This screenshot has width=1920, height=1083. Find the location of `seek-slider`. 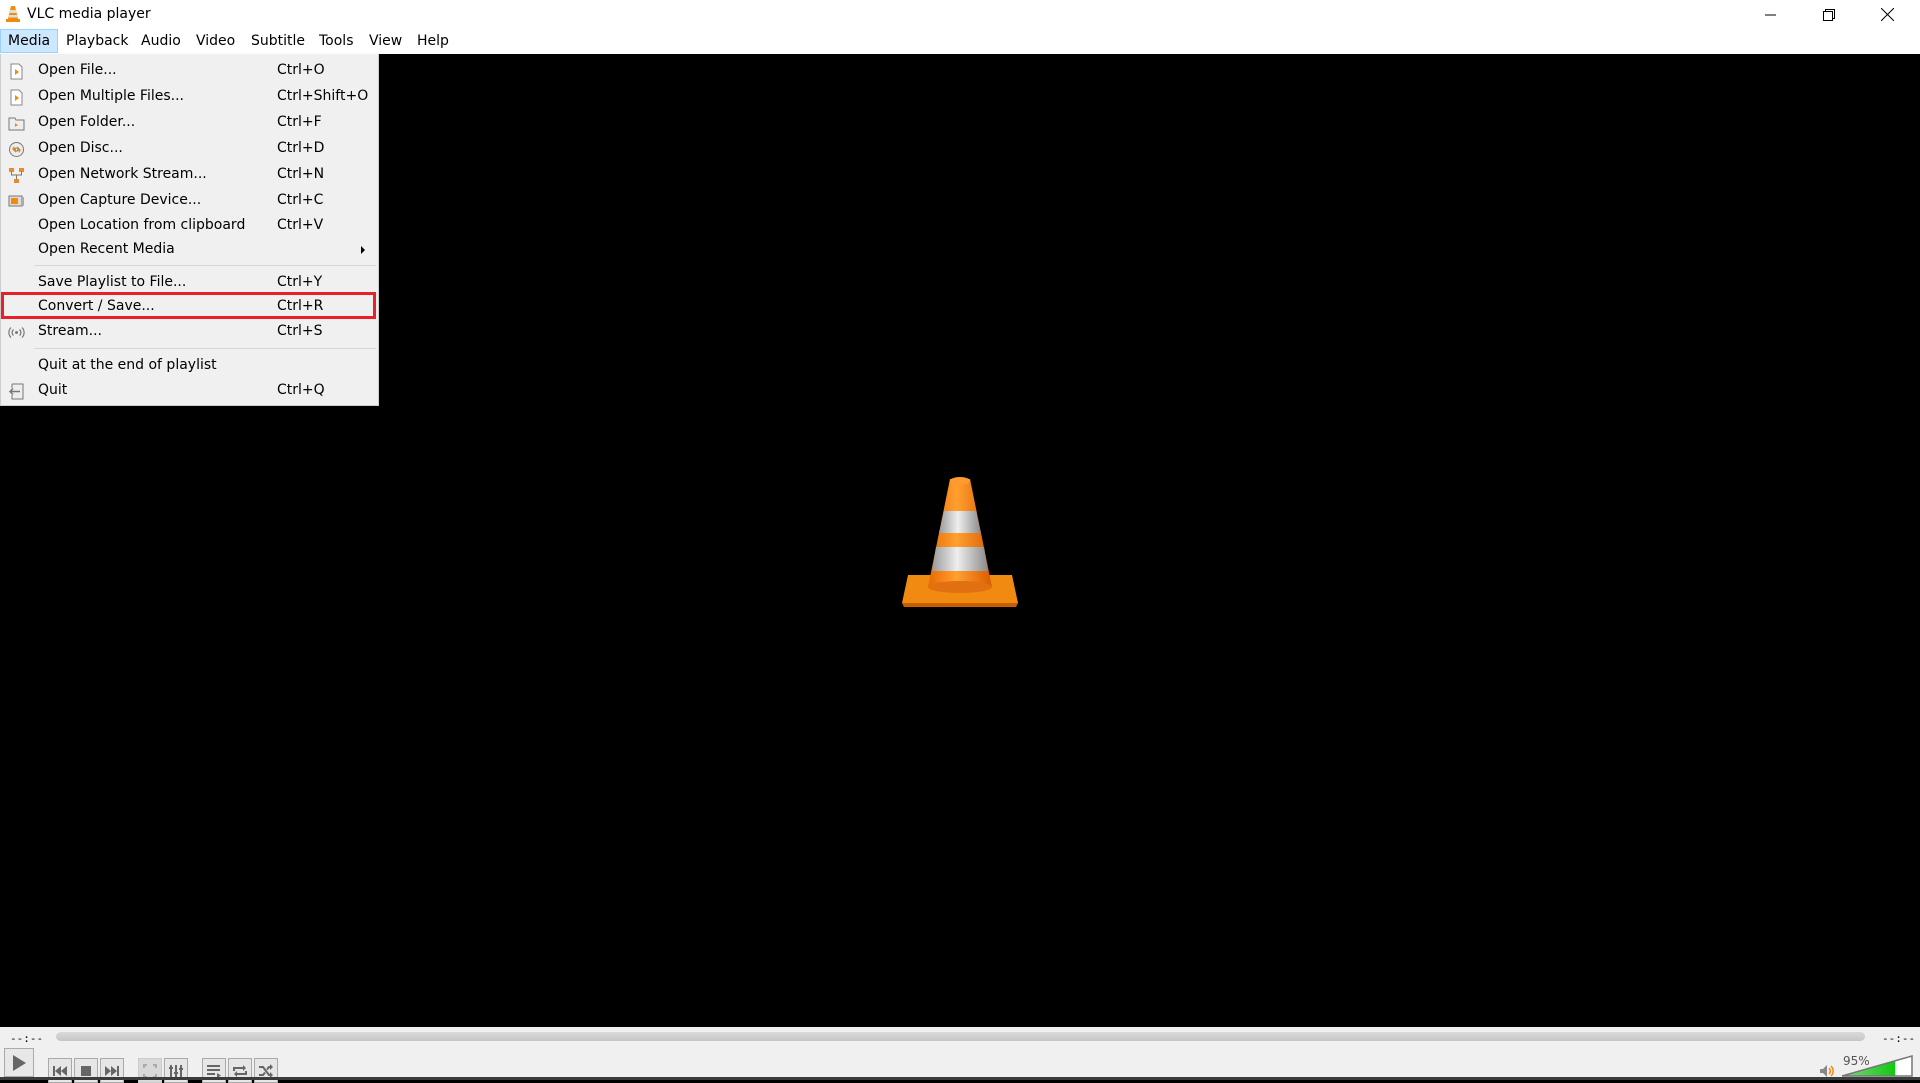

seek-slider is located at coordinates (960, 1036).